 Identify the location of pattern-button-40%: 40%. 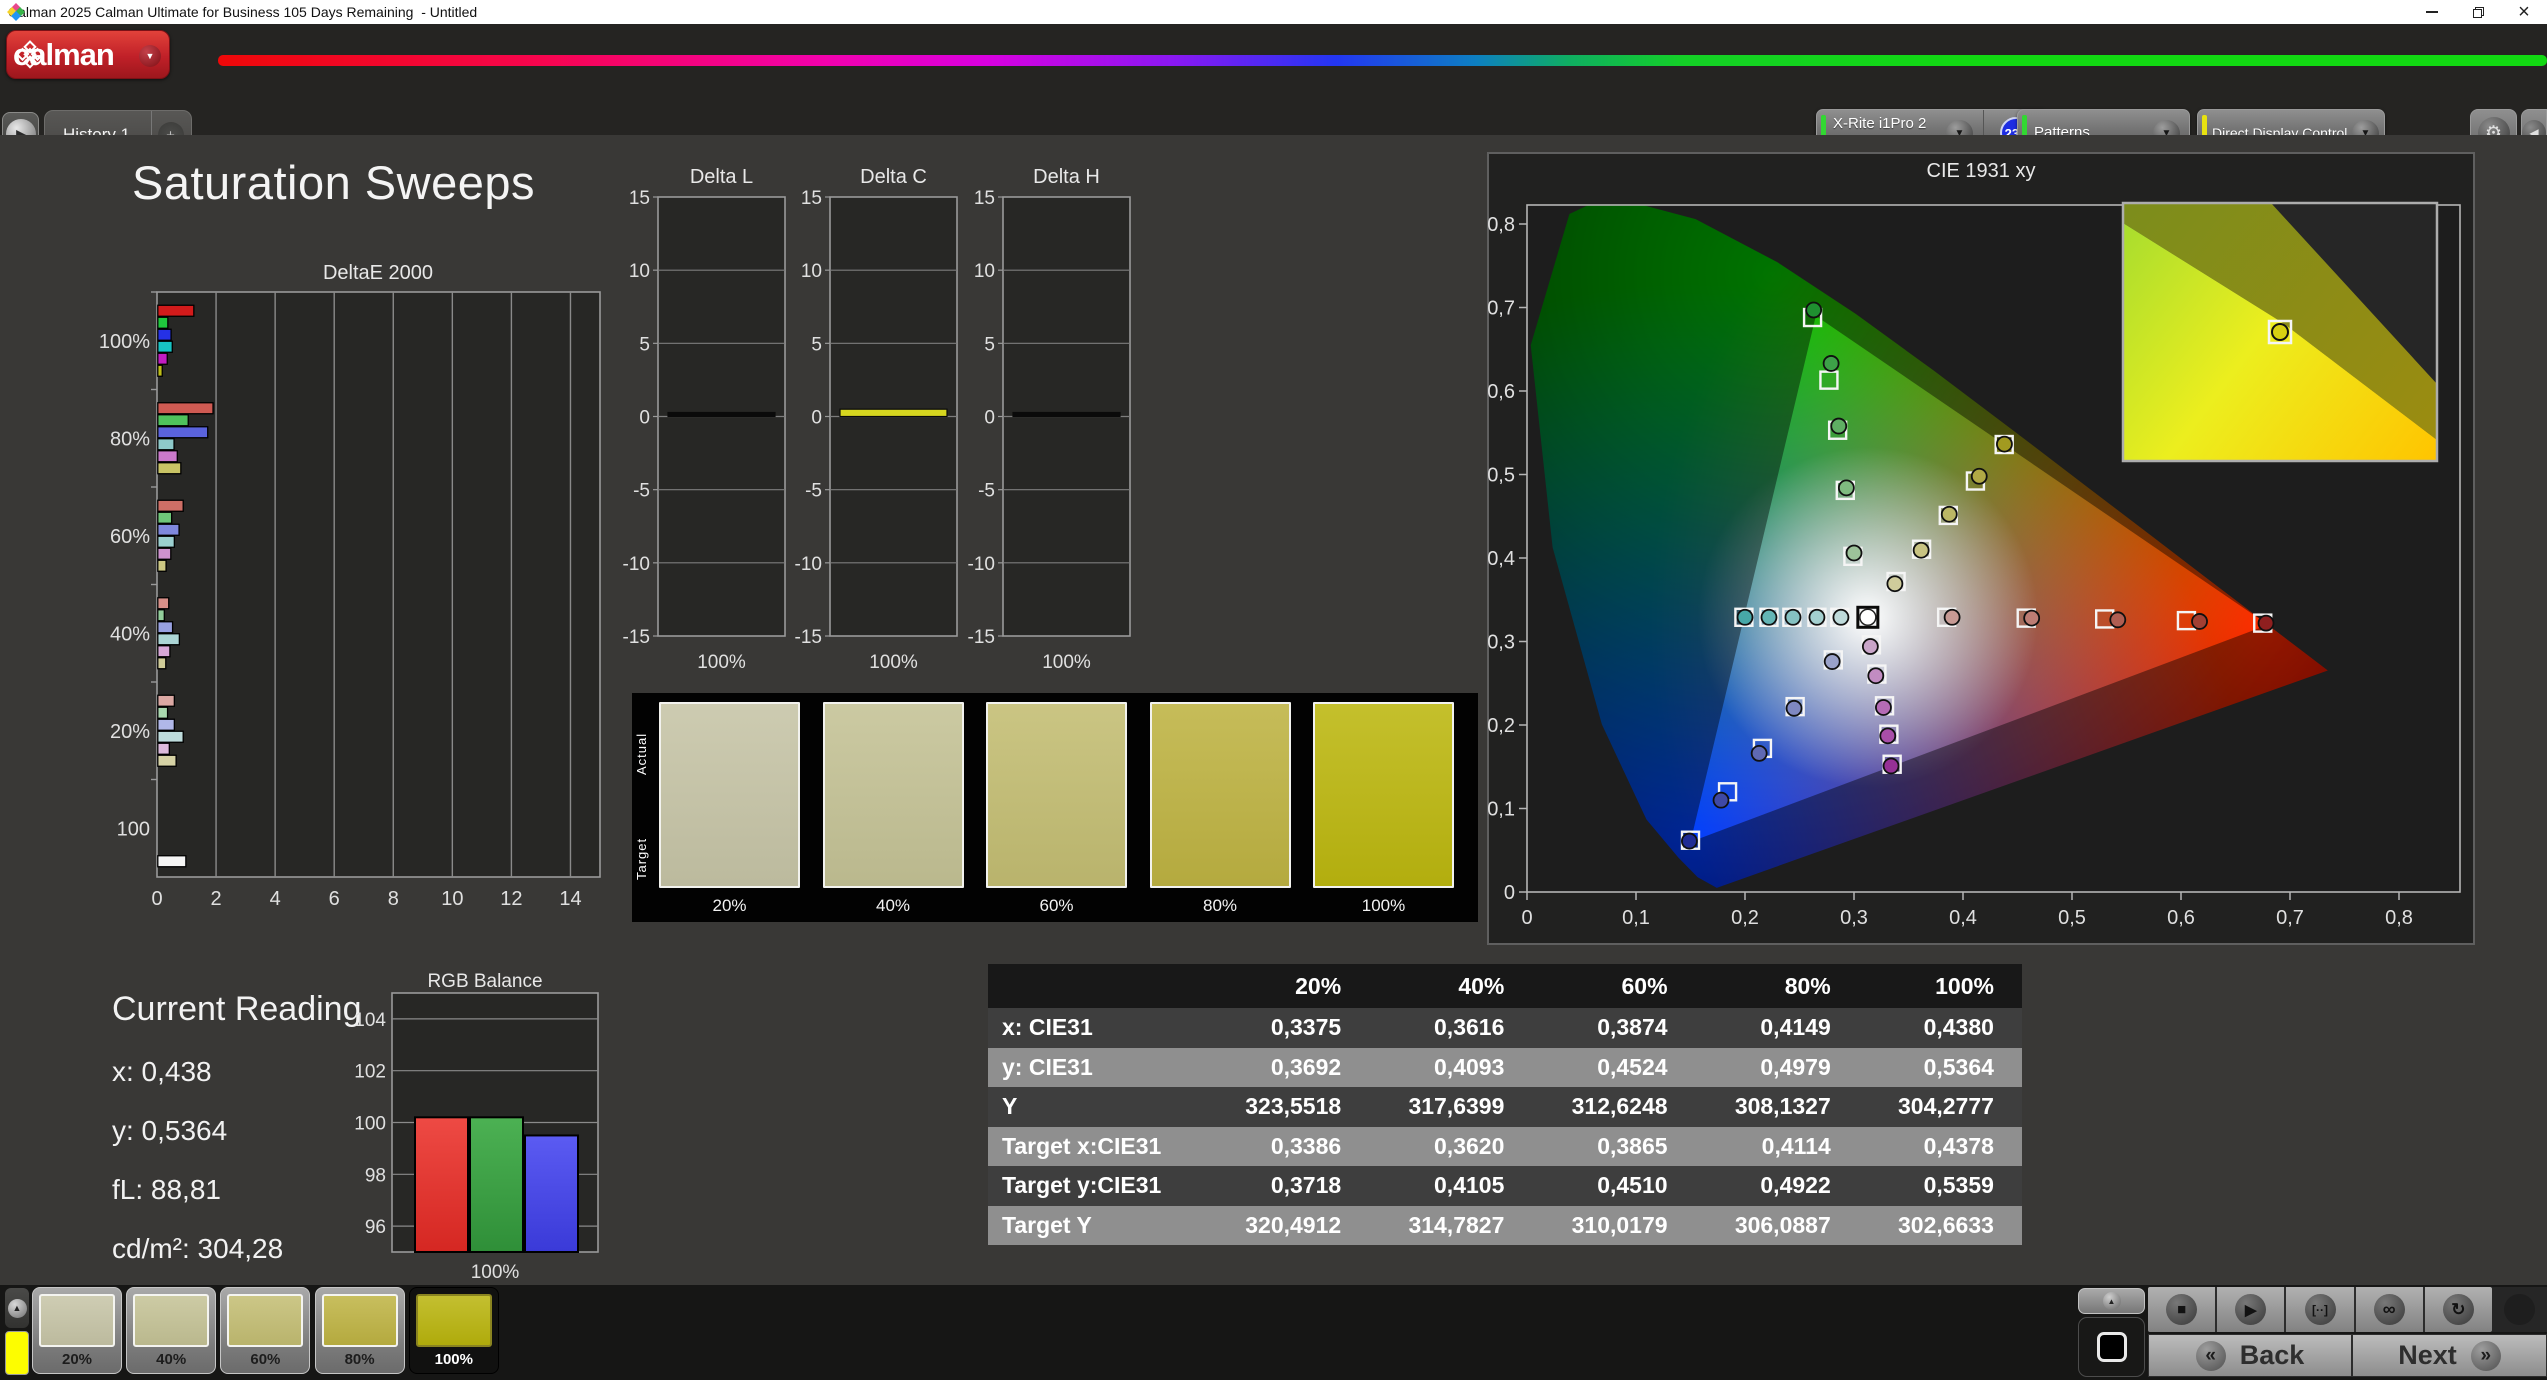
(171, 1330).